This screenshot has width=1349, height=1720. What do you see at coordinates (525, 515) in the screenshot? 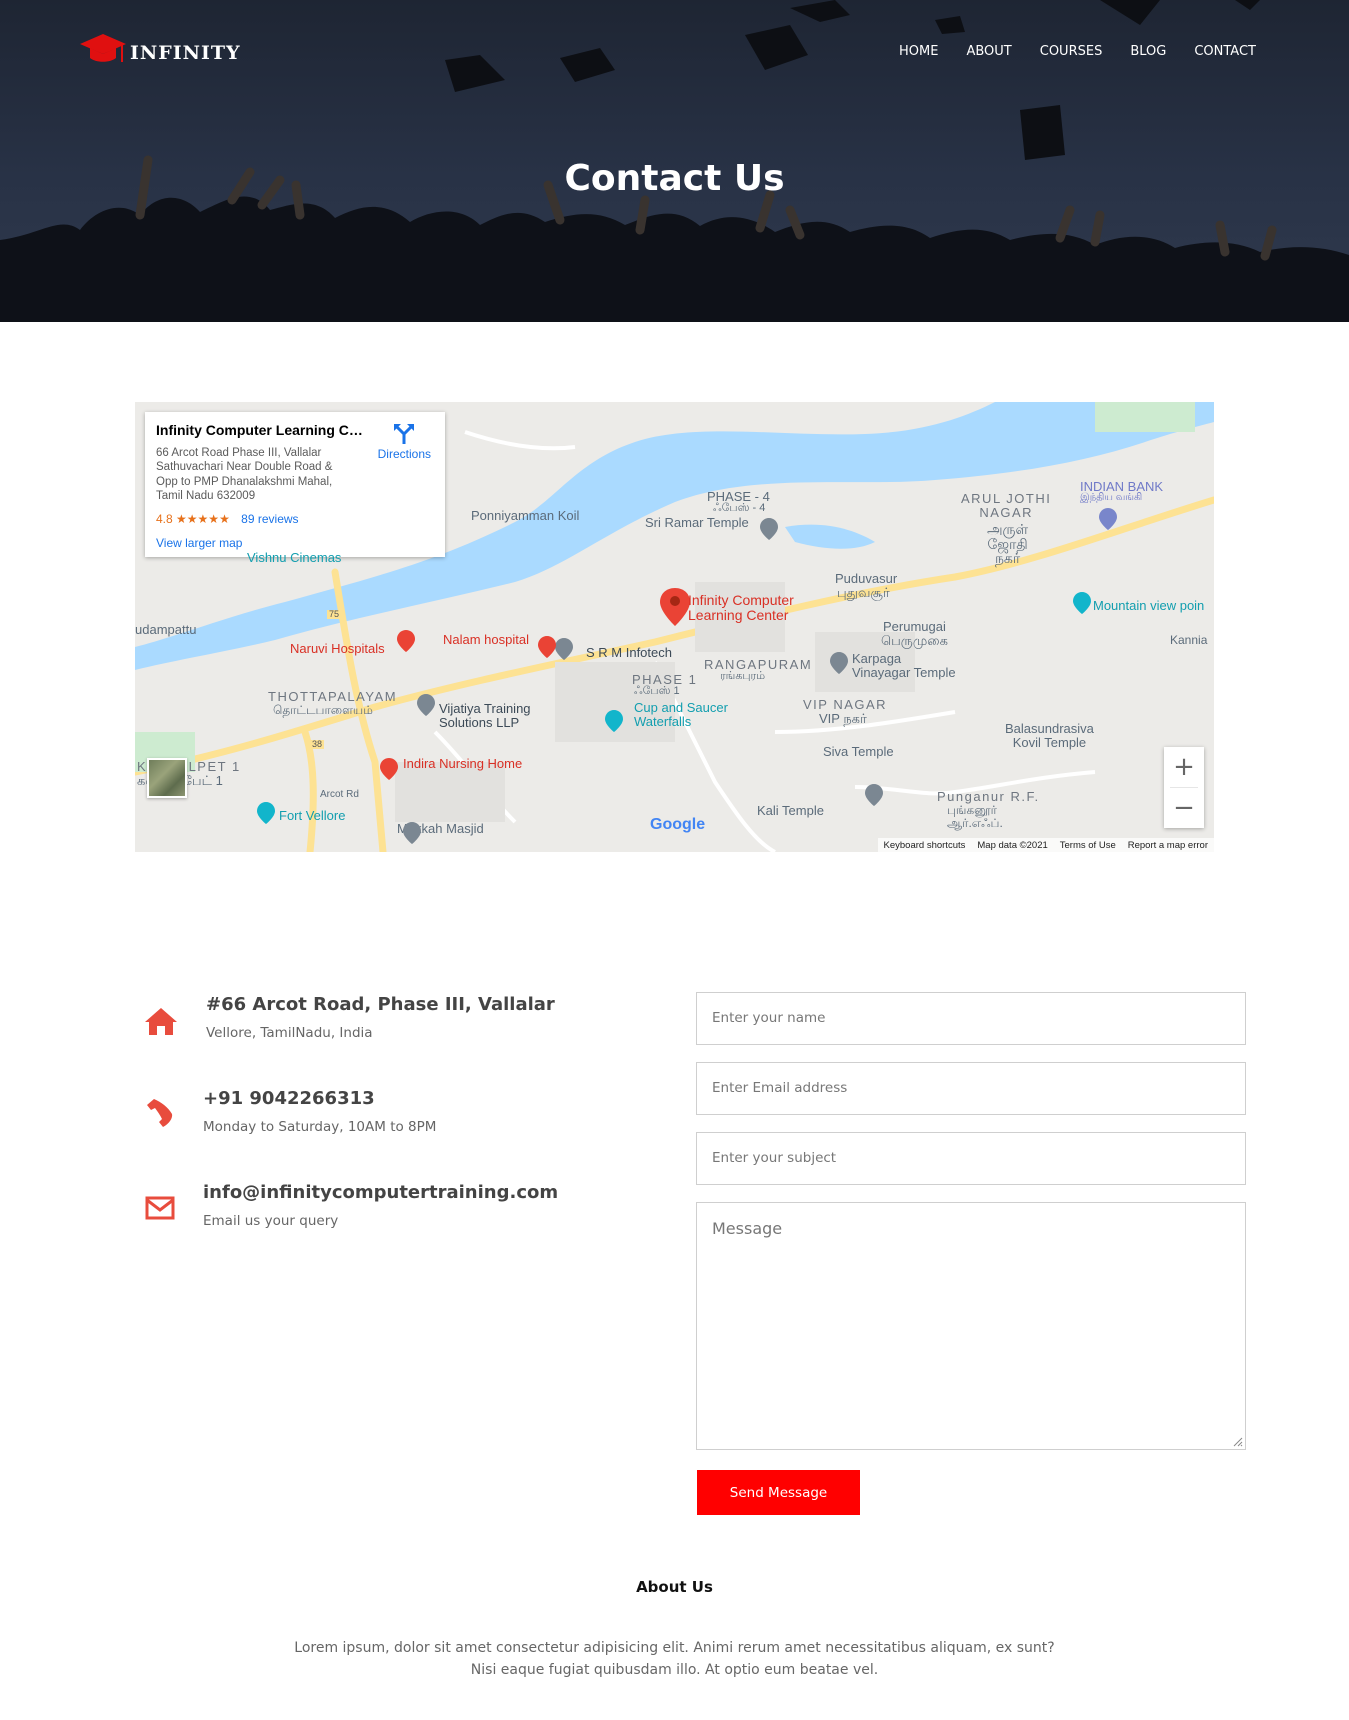
I see `map-label: Ponniyamman Koil` at bounding box center [525, 515].